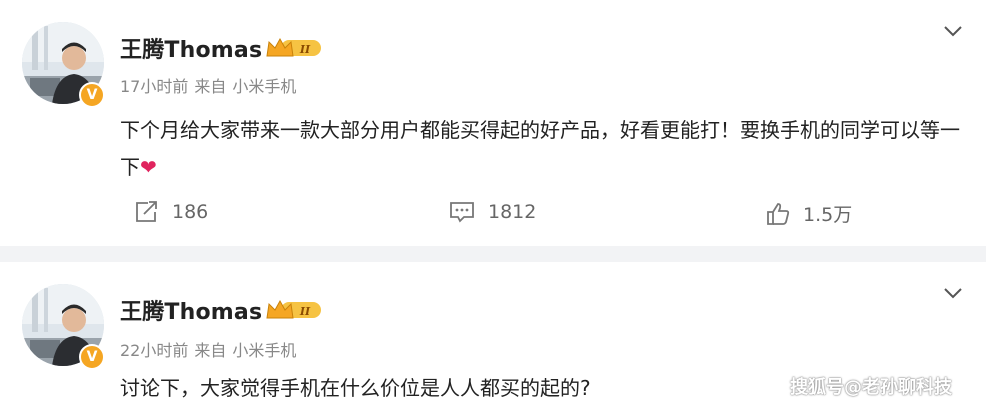 The height and width of the screenshot is (410, 986). I want to click on watermark: 搜狐号@老孙聊科技, so click(871, 387).